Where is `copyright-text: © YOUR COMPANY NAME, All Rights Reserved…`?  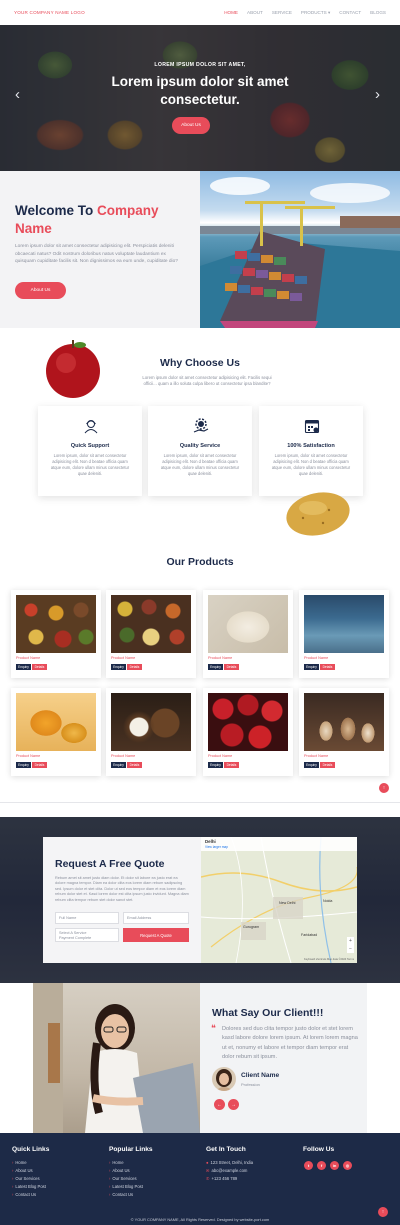 copyright-text: © YOUR COMPANY NAME, All Rights Reserved… is located at coordinates (200, 1219).